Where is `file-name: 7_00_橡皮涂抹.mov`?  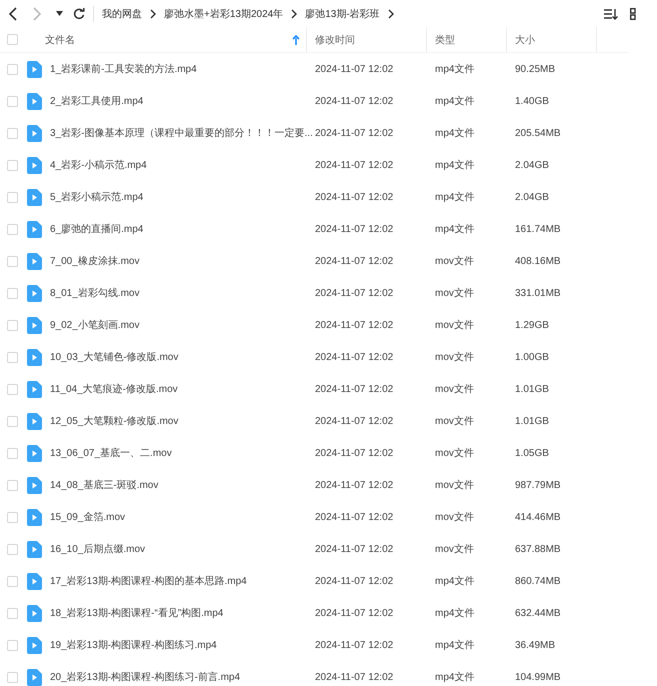
file-name: 7_00_橡皮涂抹.mov is located at coordinates (95, 261).